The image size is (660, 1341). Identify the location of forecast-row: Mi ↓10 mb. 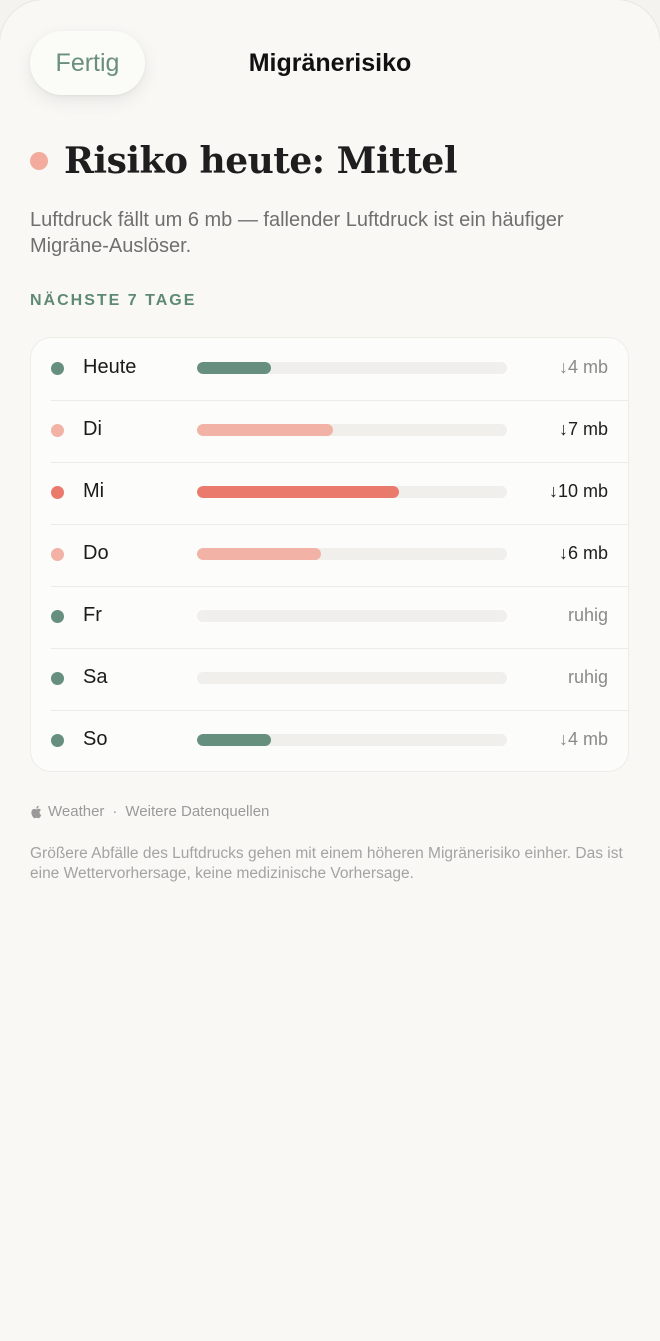
(339, 493).